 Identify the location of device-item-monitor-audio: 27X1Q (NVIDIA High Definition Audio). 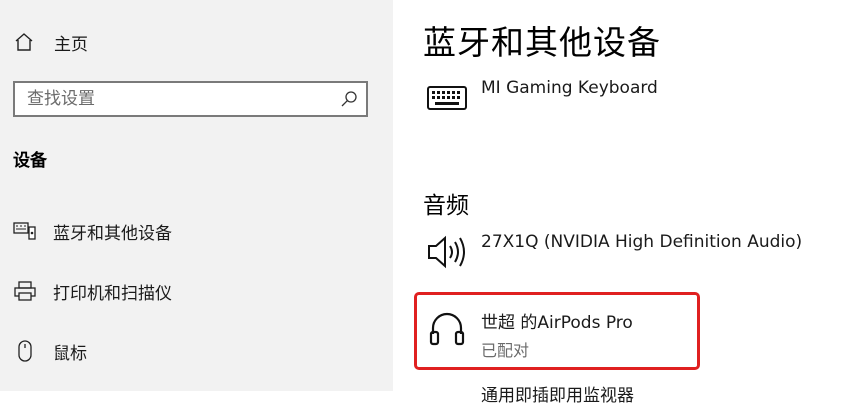
(613, 252).